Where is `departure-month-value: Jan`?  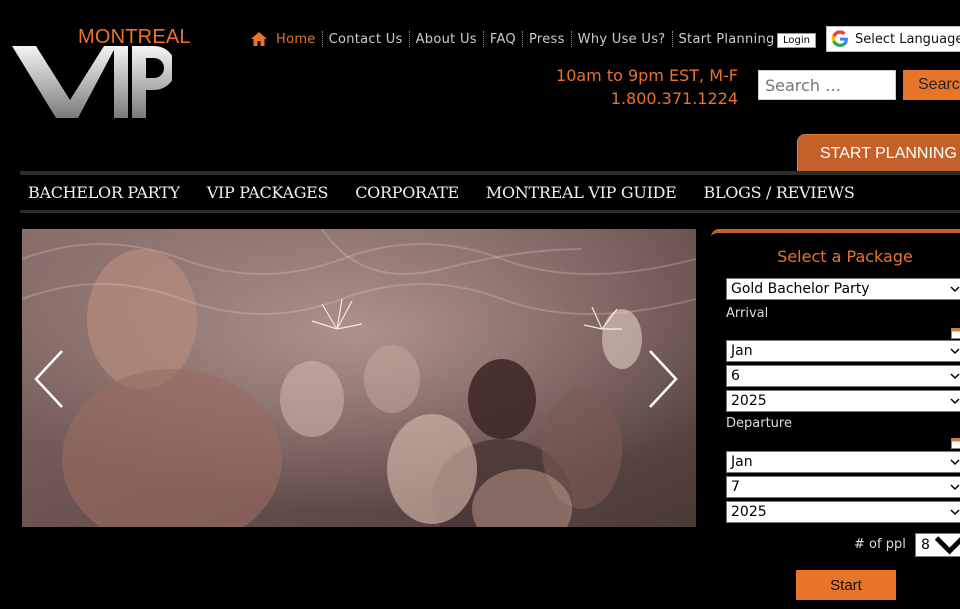 departure-month-value: Jan is located at coordinates (742, 462).